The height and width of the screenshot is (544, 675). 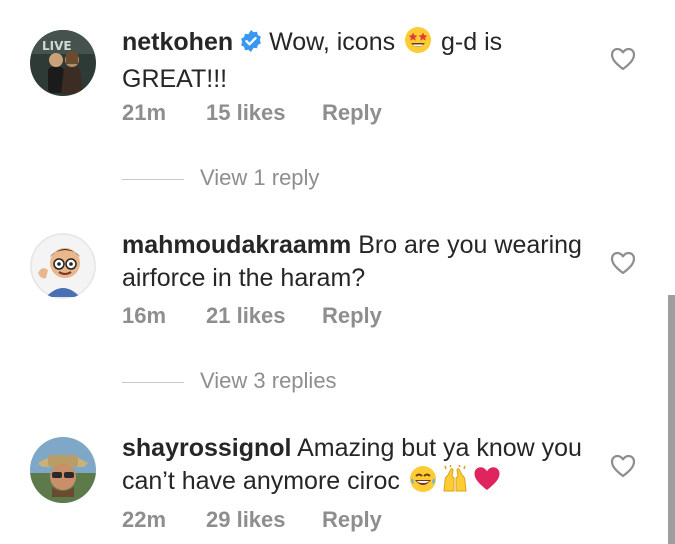 I want to click on view-replies-button: View 1 reply, so click(x=220, y=178).